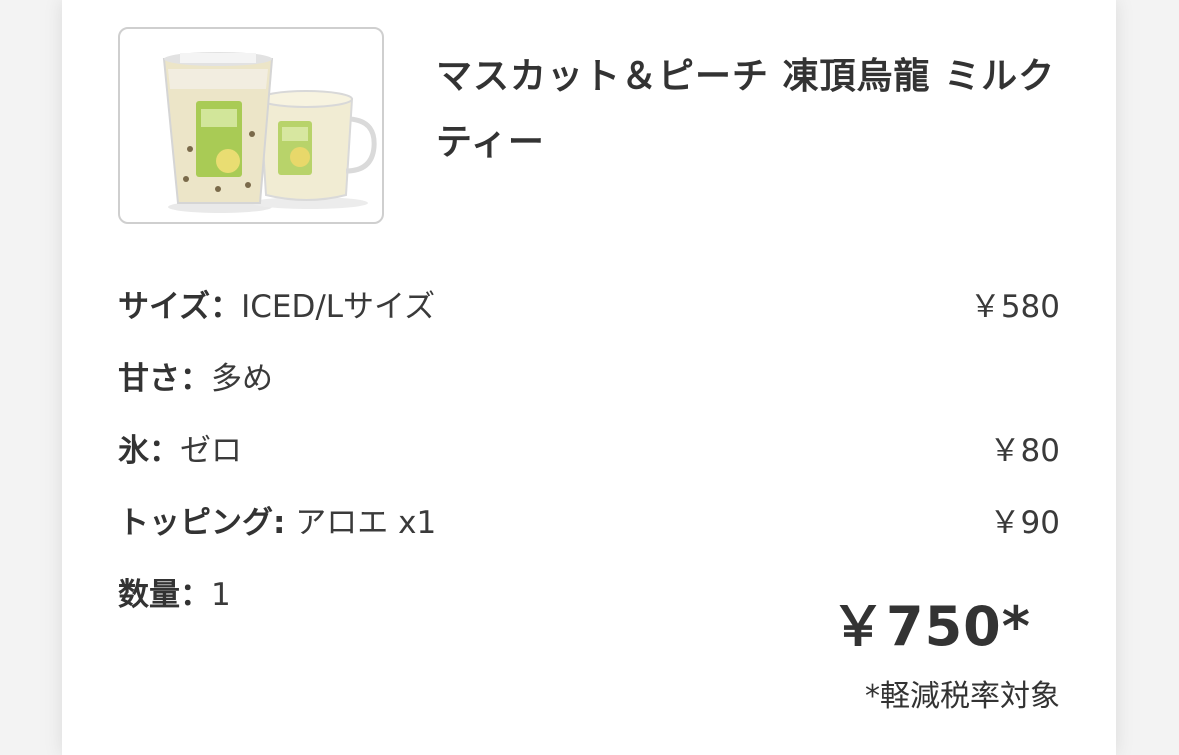 The image size is (1179, 755). What do you see at coordinates (211, 451) in the screenshot?
I see `option-ice-value: ゼロ` at bounding box center [211, 451].